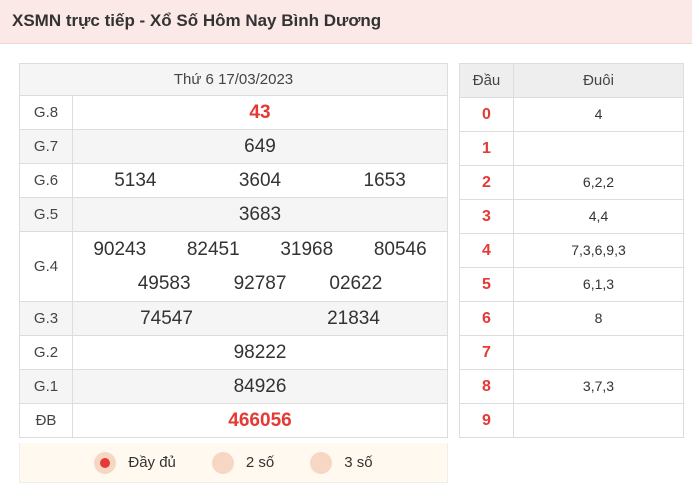 Image resolution: width=692 pixels, height=492 pixels. I want to click on special-prize-number: 466056, so click(260, 420).